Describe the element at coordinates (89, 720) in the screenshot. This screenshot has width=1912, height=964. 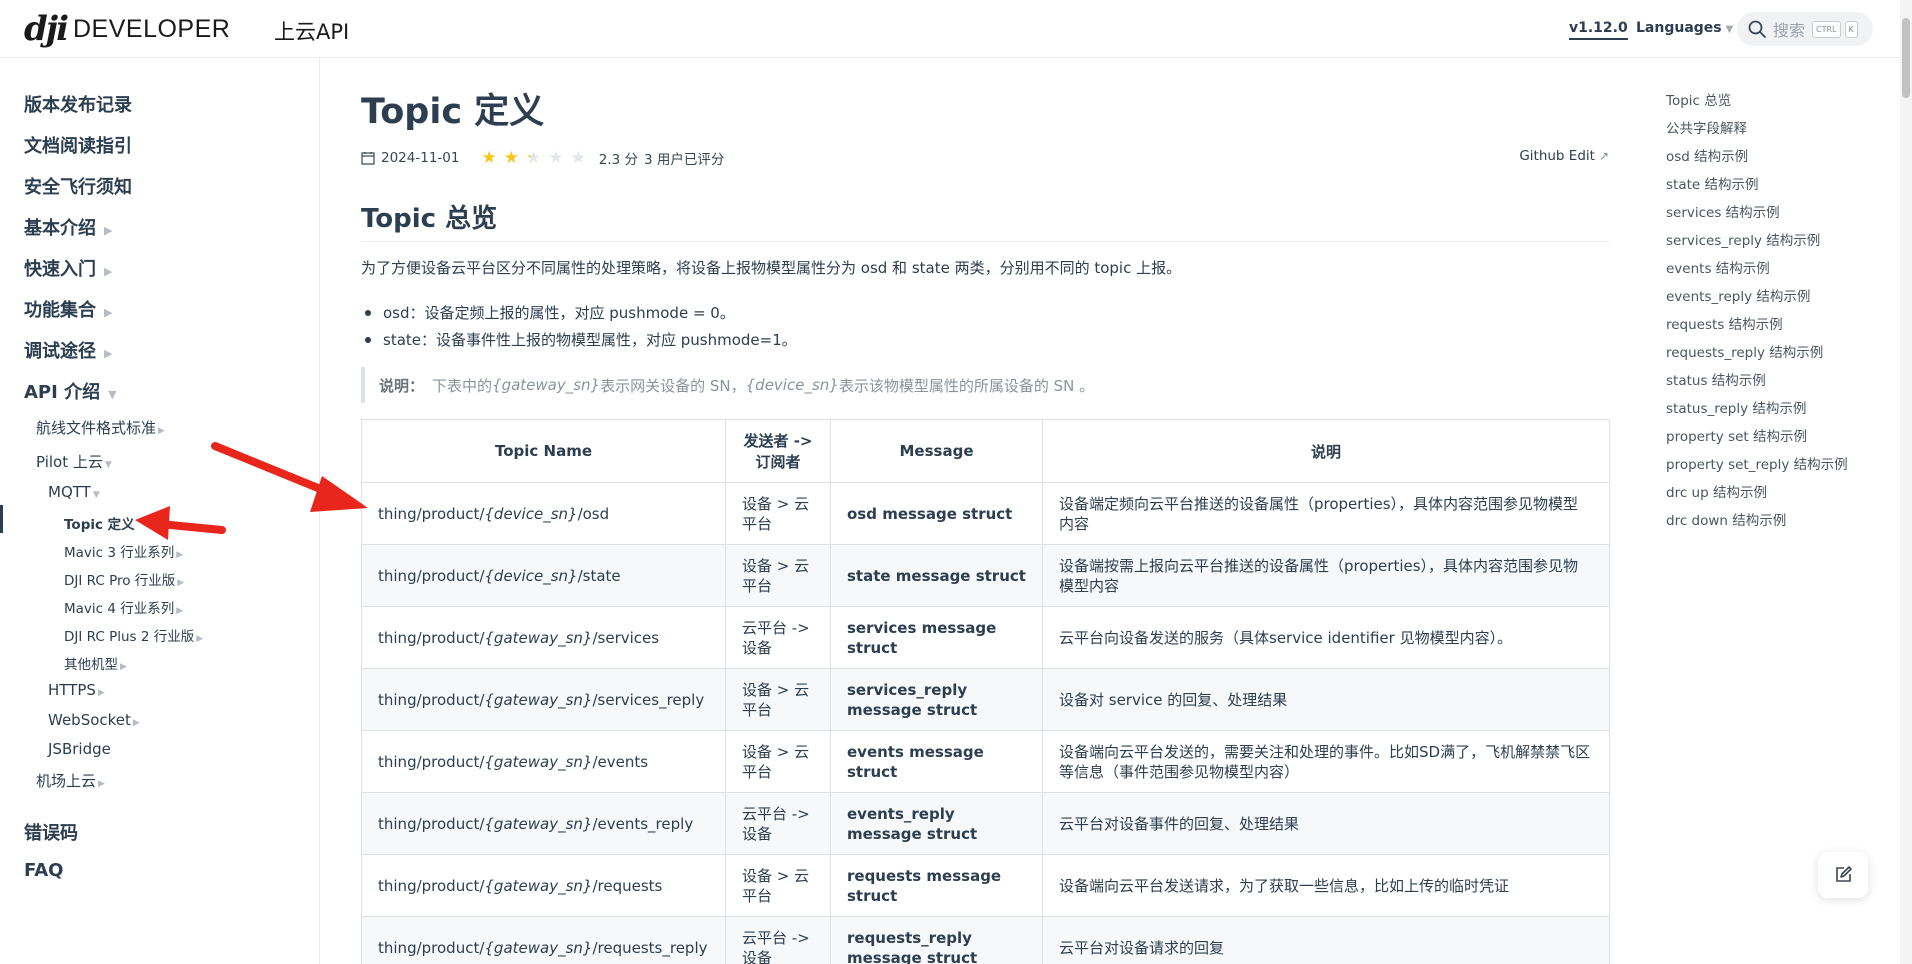
I see `sidebar-item-label: WebSocket` at that location.